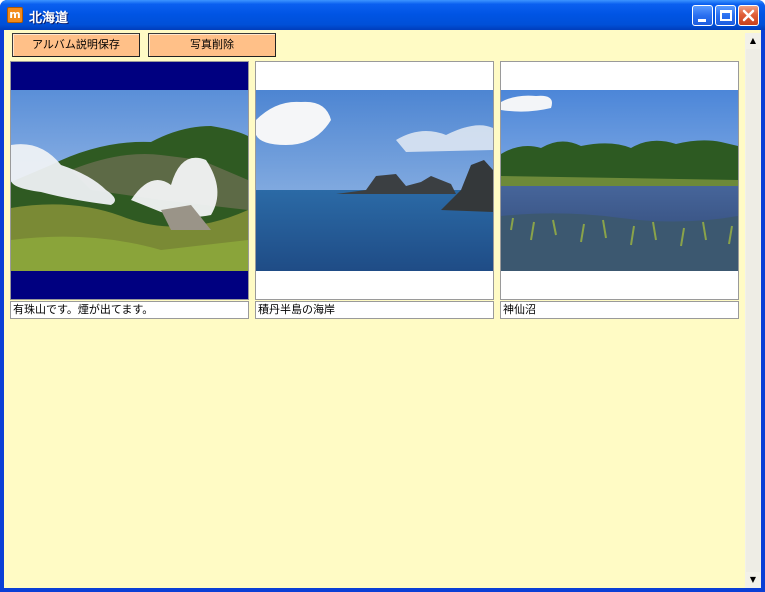  Describe the element at coordinates (374, 310) in the screenshot. I see `photo-caption: 積丹半島の海岸` at that location.